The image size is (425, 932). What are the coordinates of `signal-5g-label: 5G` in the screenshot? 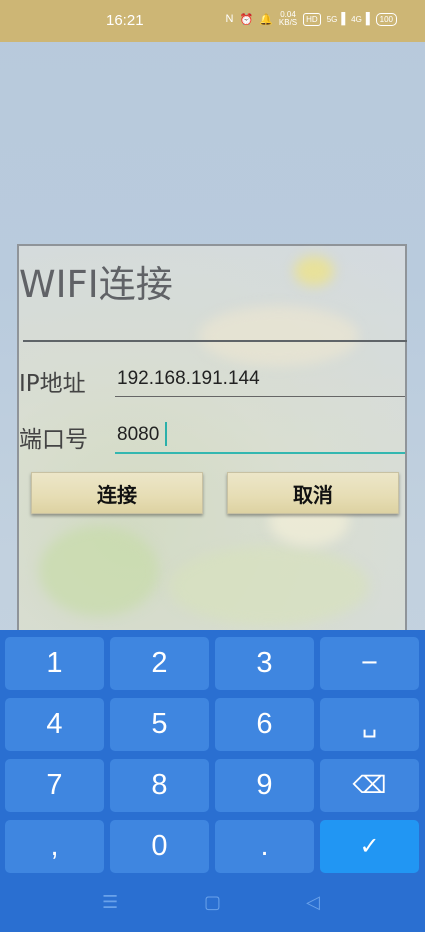 It's located at (332, 19).